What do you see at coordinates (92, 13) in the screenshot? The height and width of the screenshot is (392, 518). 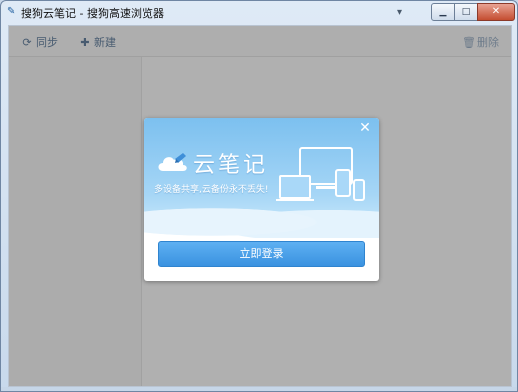 I see `window-title: 搜狗云笔记 - 搜狗高速浏览器` at bounding box center [92, 13].